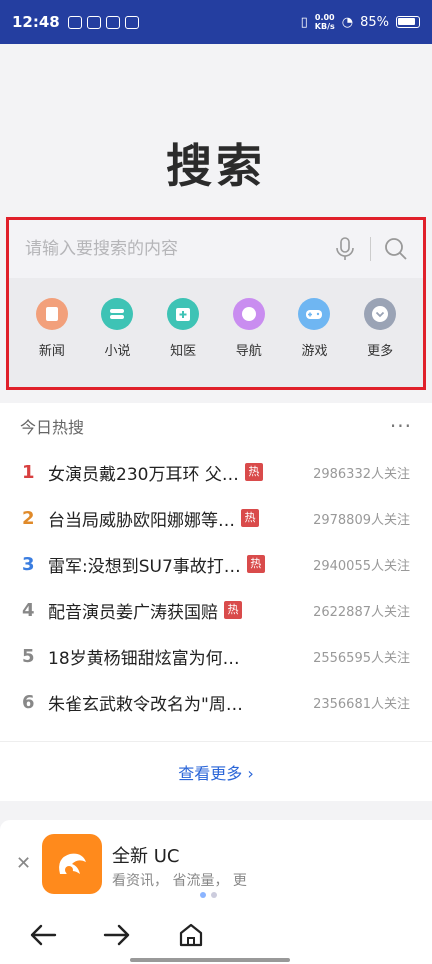 This screenshot has height=964, width=432. What do you see at coordinates (314, 351) in the screenshot?
I see `shortcut-label: 游戏` at bounding box center [314, 351].